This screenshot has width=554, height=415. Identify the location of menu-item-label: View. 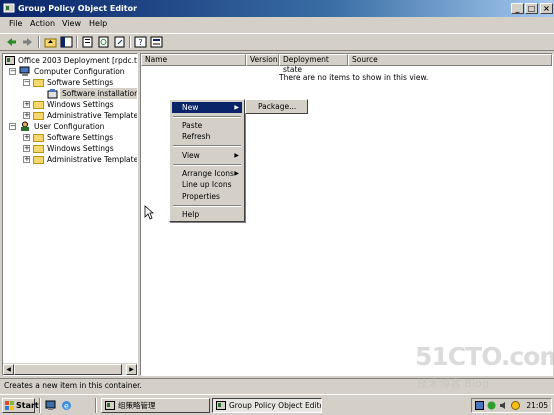
(191, 155).